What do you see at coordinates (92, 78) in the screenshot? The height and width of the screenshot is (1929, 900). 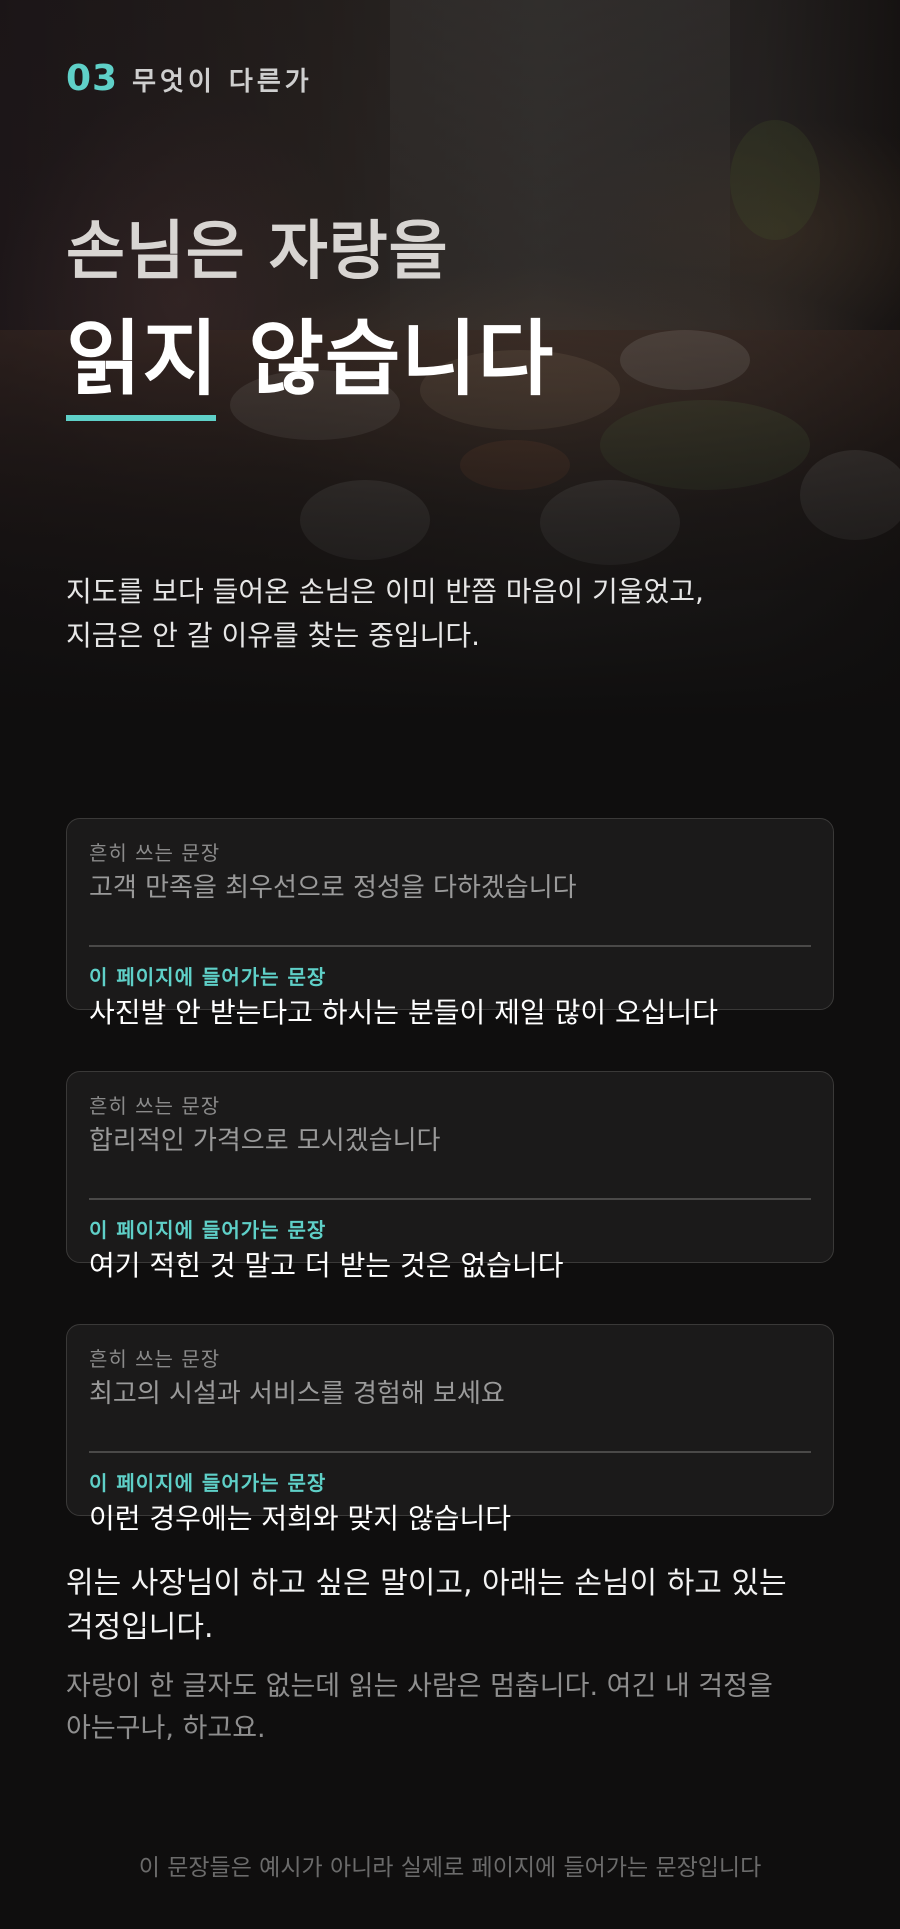 I see `section-number: 03` at bounding box center [92, 78].